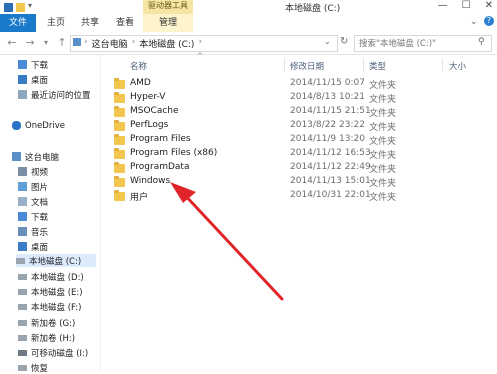 The height and width of the screenshot is (374, 497). What do you see at coordinates (330, 195) in the screenshot?
I see `file-date: 2014/10/31 22:01` at bounding box center [330, 195].